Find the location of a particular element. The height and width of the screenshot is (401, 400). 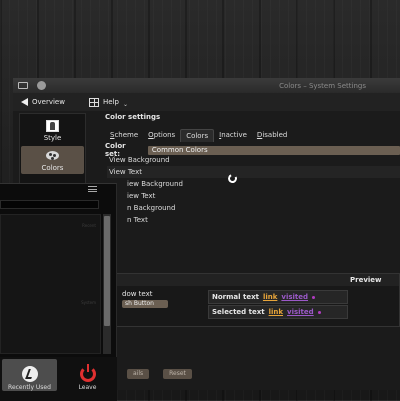

window-title: Colors – System Settings is located at coordinates (322, 86).